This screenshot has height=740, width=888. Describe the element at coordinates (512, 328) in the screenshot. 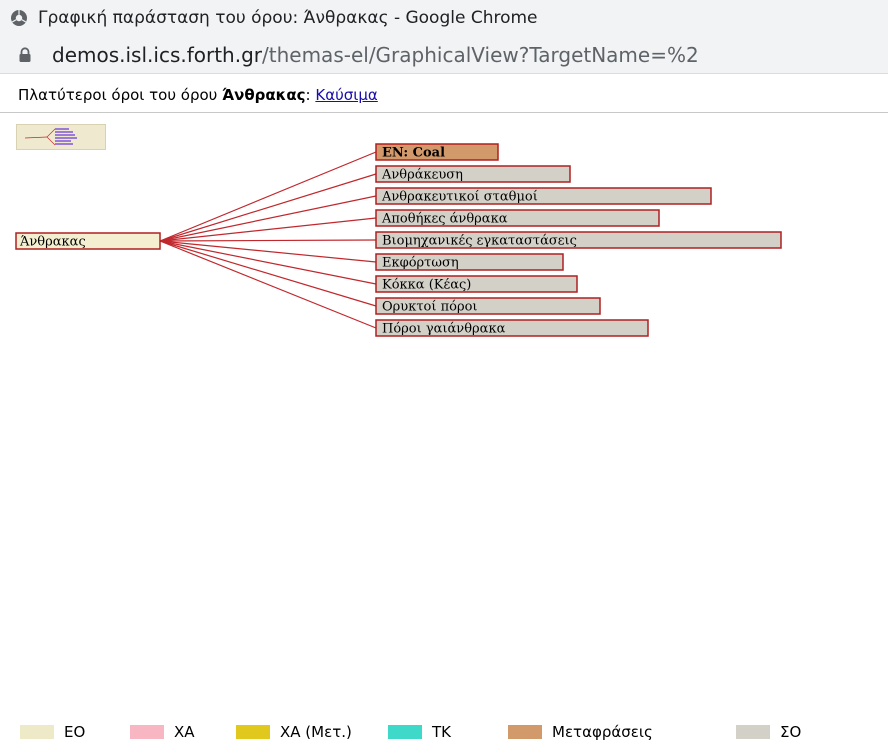

I see `child-node: Πόροι γαιάνθρακα` at that location.